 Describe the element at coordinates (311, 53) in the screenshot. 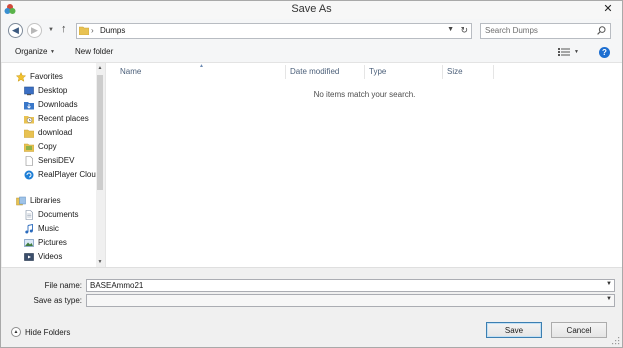

I see `command-toolbar: Organize ▼ New folder ▼ ?` at that location.